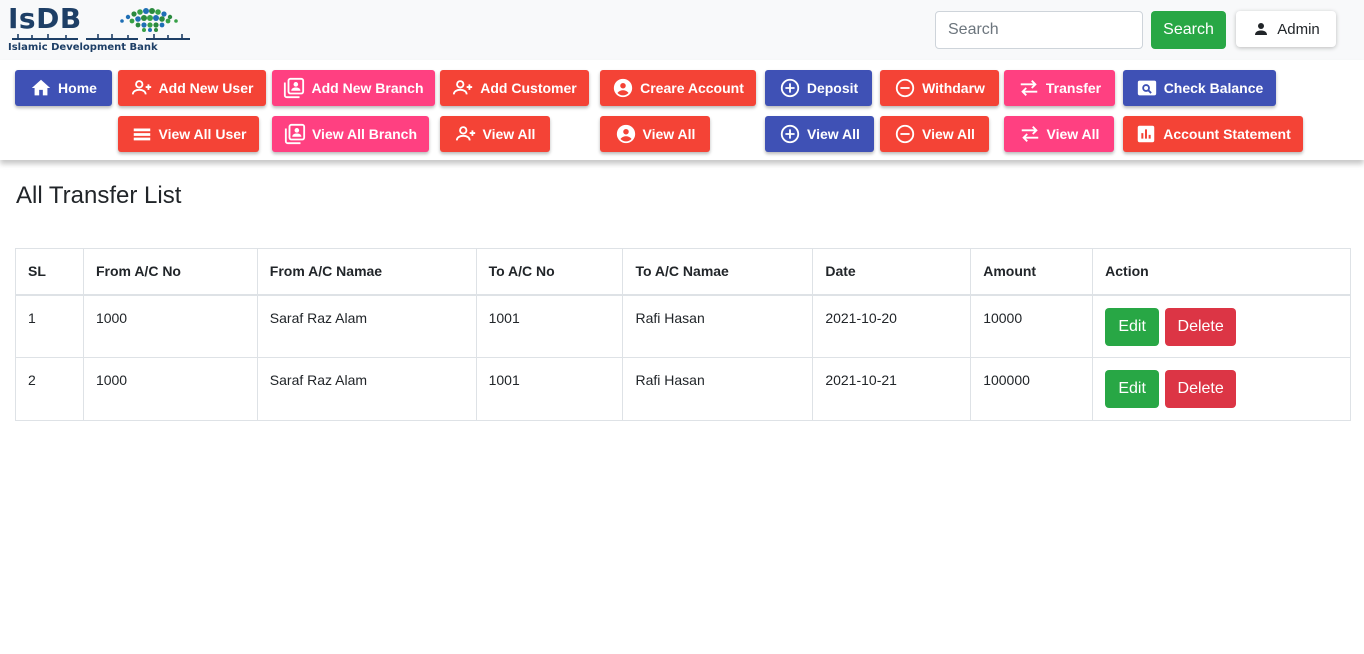  Describe the element at coordinates (1188, 30) in the screenshot. I see `search-button: Search` at that location.